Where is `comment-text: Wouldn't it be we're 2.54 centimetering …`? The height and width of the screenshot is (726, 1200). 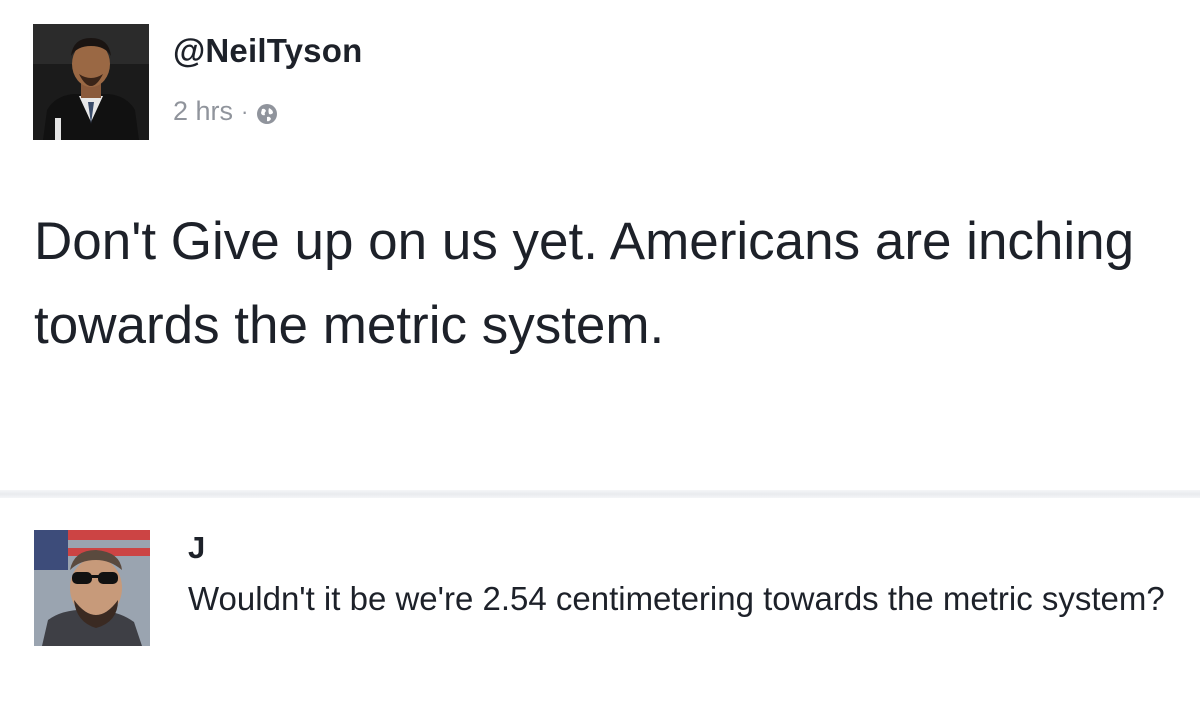 comment-text: Wouldn't it be we're 2.54 centimetering … is located at coordinates (676, 598).